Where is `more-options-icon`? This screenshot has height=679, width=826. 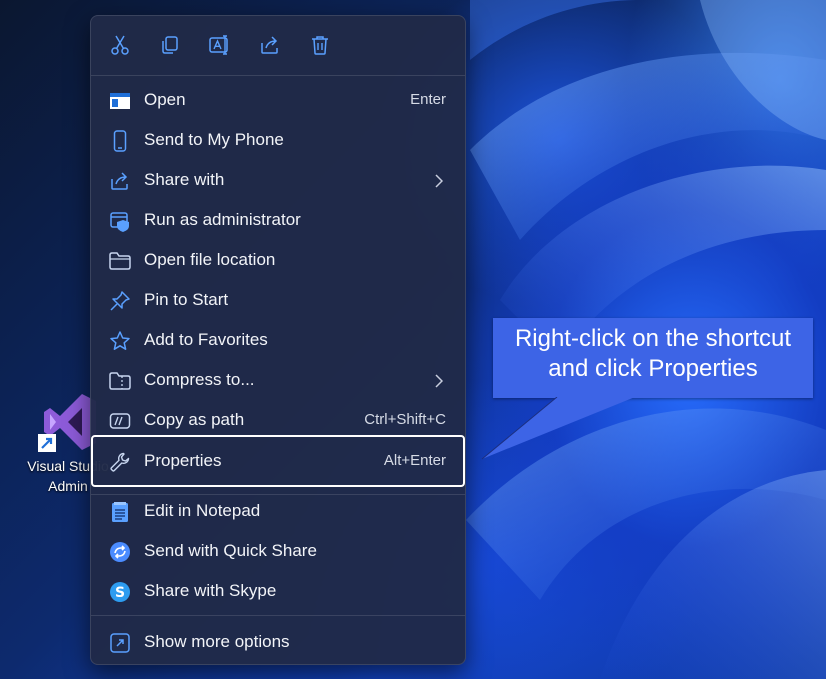
more-options-icon is located at coordinates (120, 643).